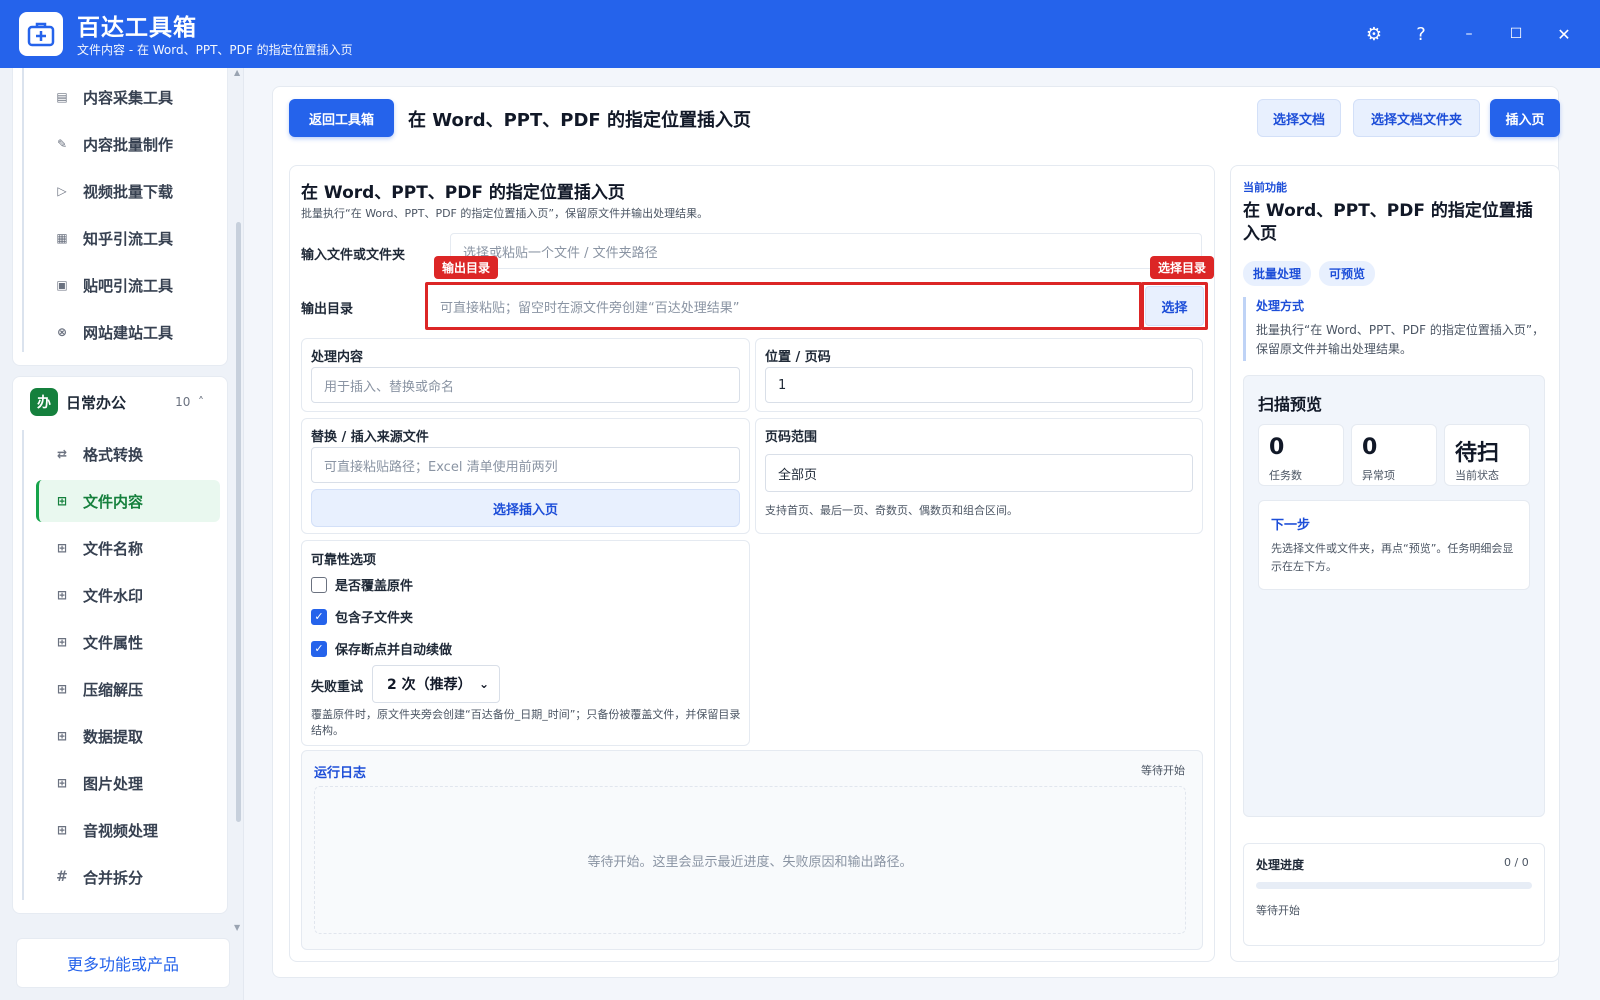 The width and height of the screenshot is (1600, 1000). I want to click on stat-errors: 0 异常项, so click(1394, 455).